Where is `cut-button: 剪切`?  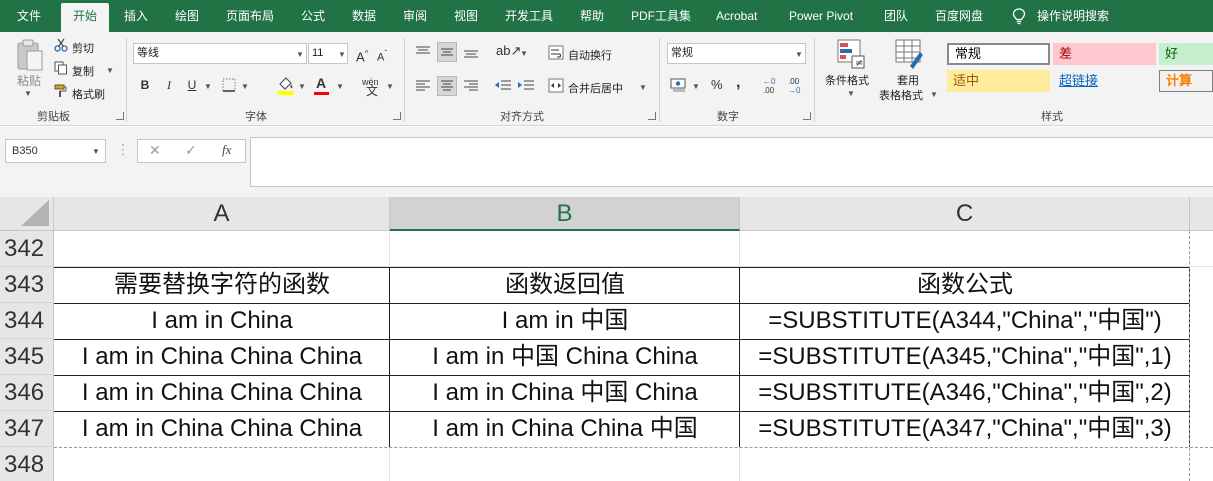
cut-button: 剪切 is located at coordinates (83, 48).